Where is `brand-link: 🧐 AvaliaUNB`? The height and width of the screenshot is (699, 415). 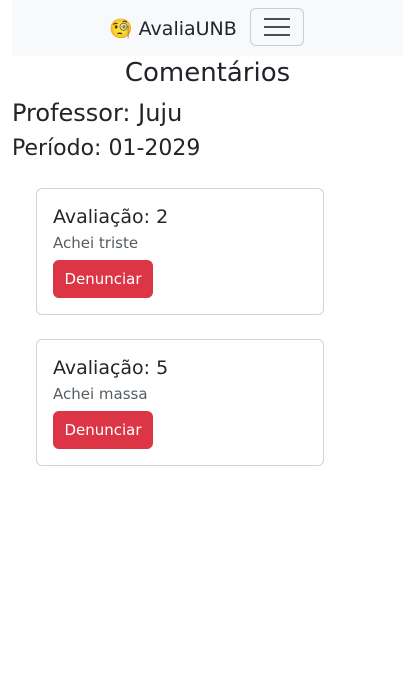 brand-link: 🧐 AvaliaUNB is located at coordinates (173, 29).